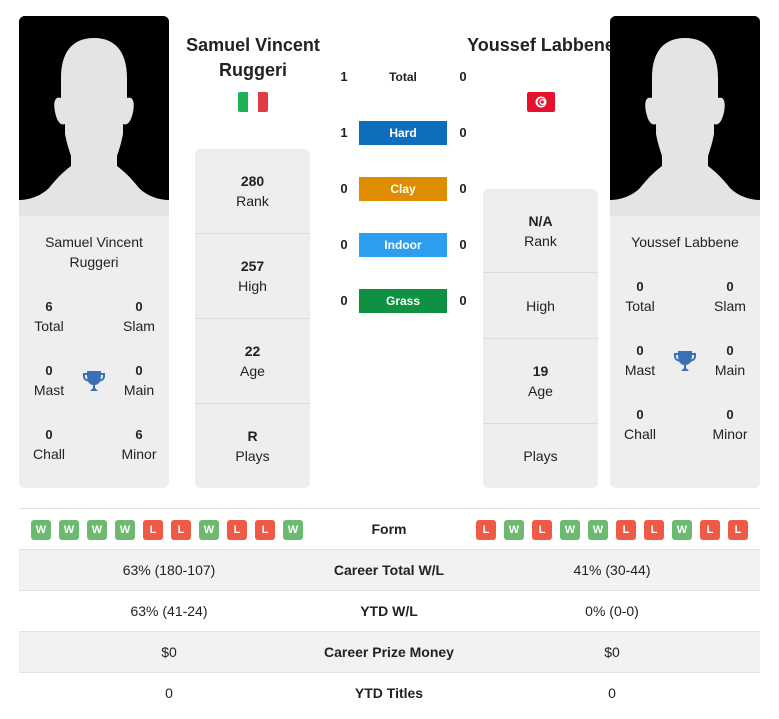 The width and height of the screenshot is (779, 719). I want to click on form-label: Form, so click(389, 529).